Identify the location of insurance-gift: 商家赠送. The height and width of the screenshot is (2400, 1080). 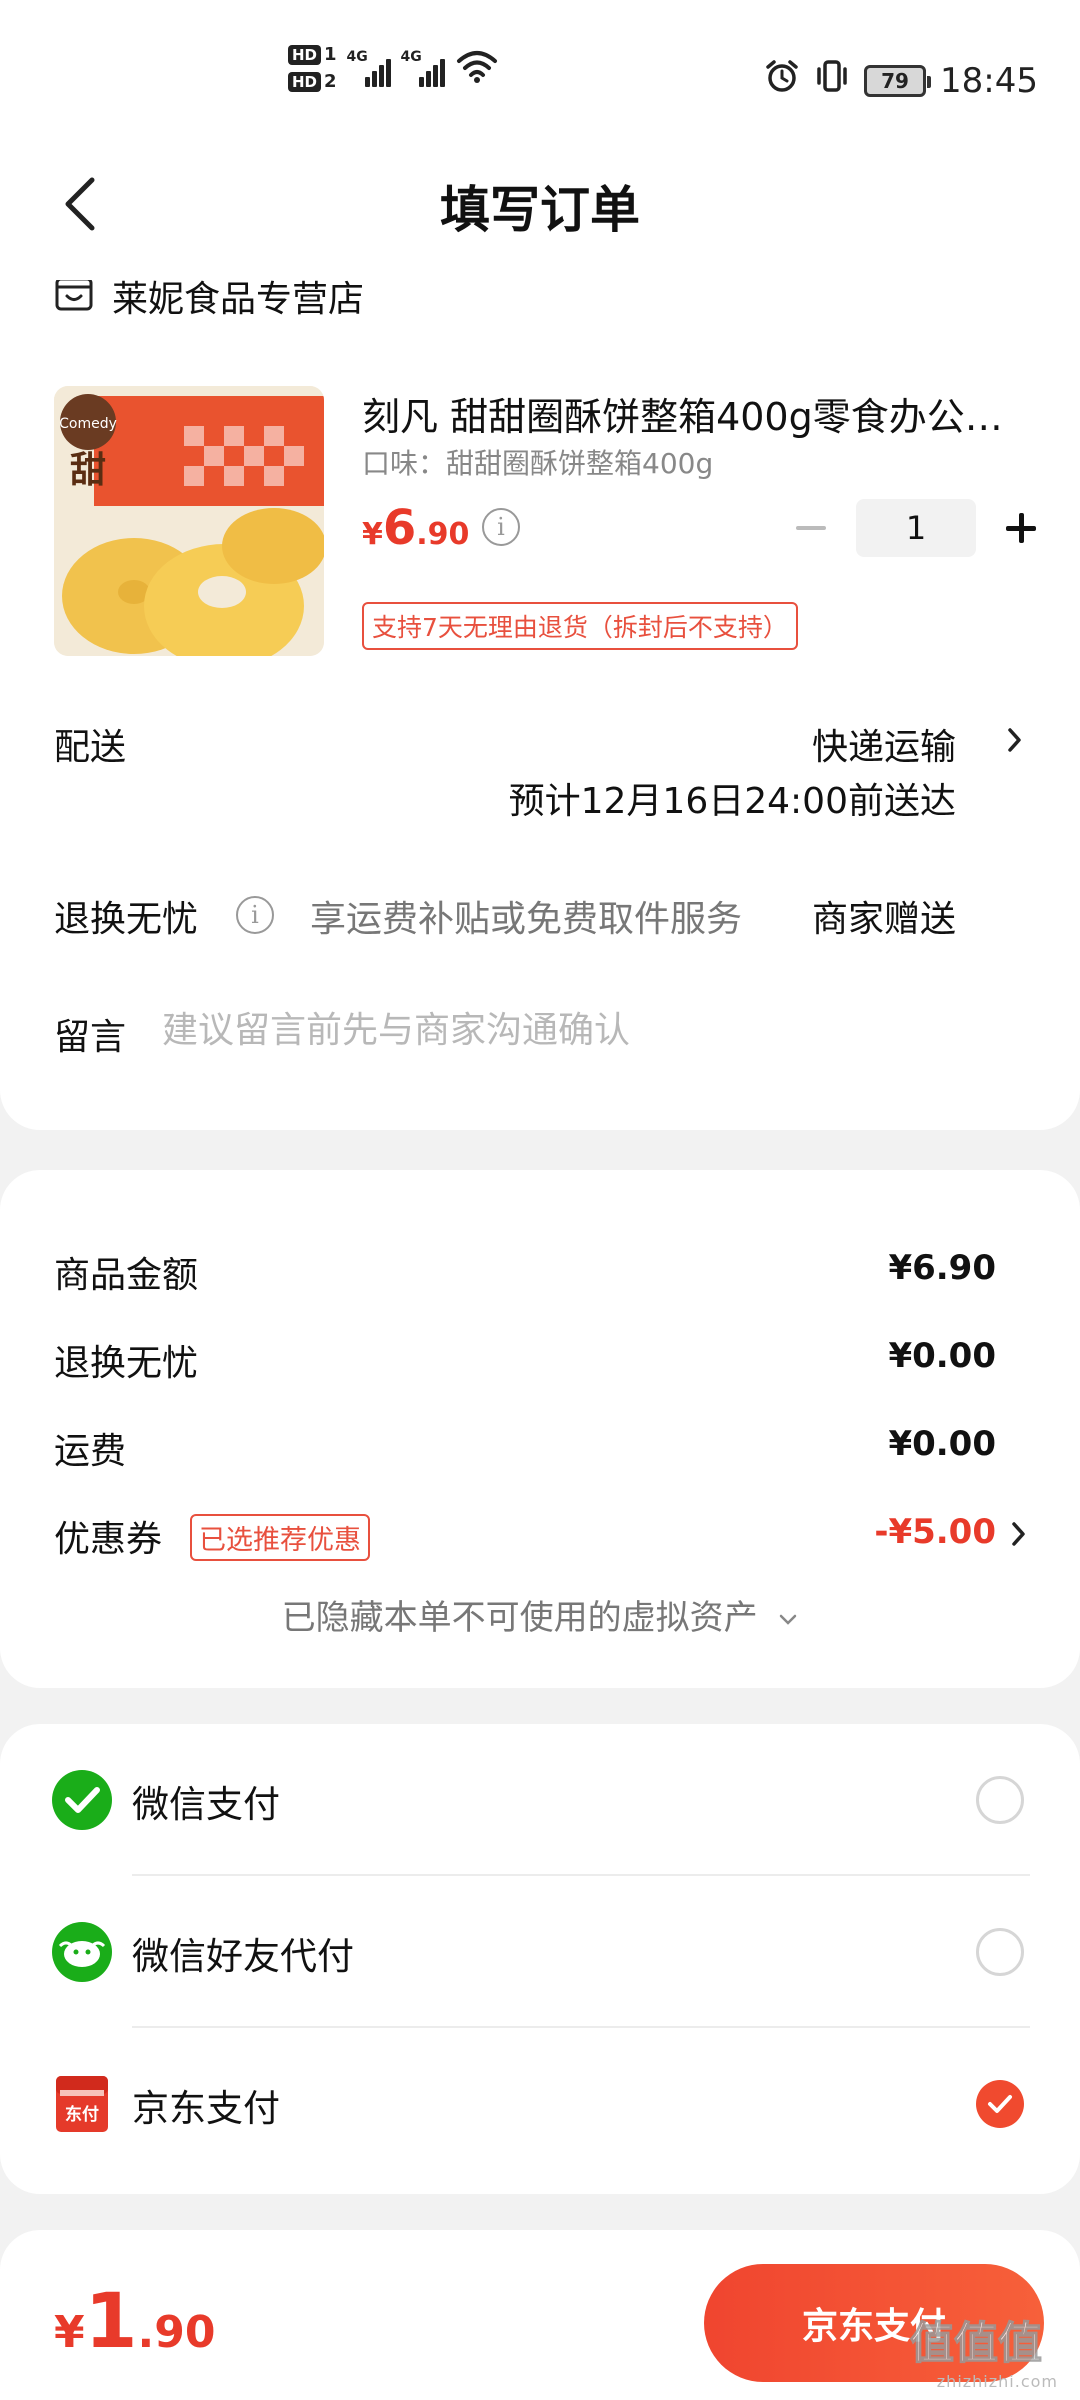
(883, 919).